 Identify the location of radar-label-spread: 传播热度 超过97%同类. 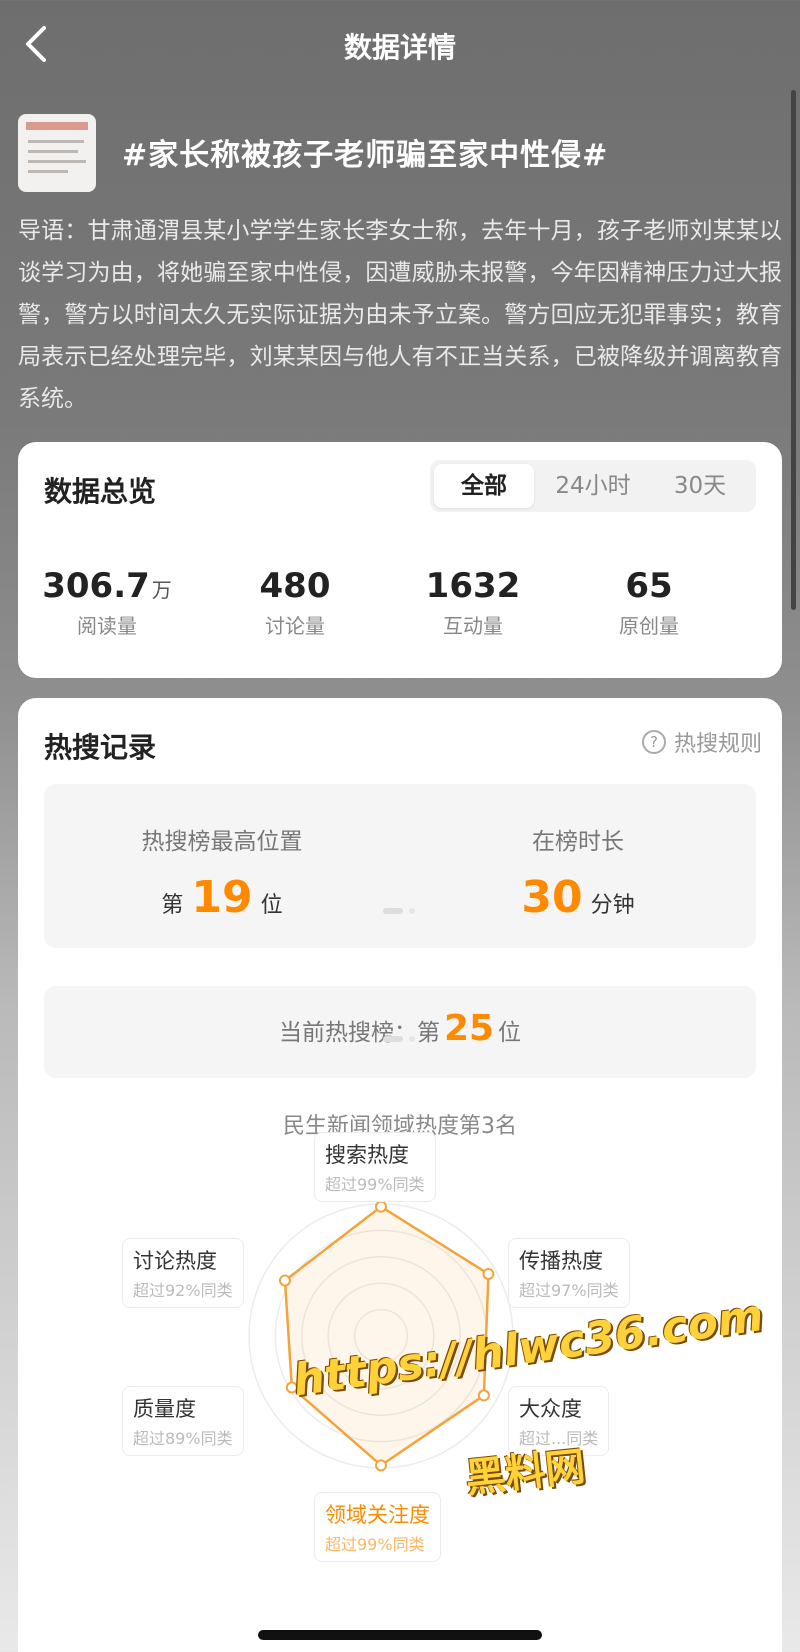
(569, 1273).